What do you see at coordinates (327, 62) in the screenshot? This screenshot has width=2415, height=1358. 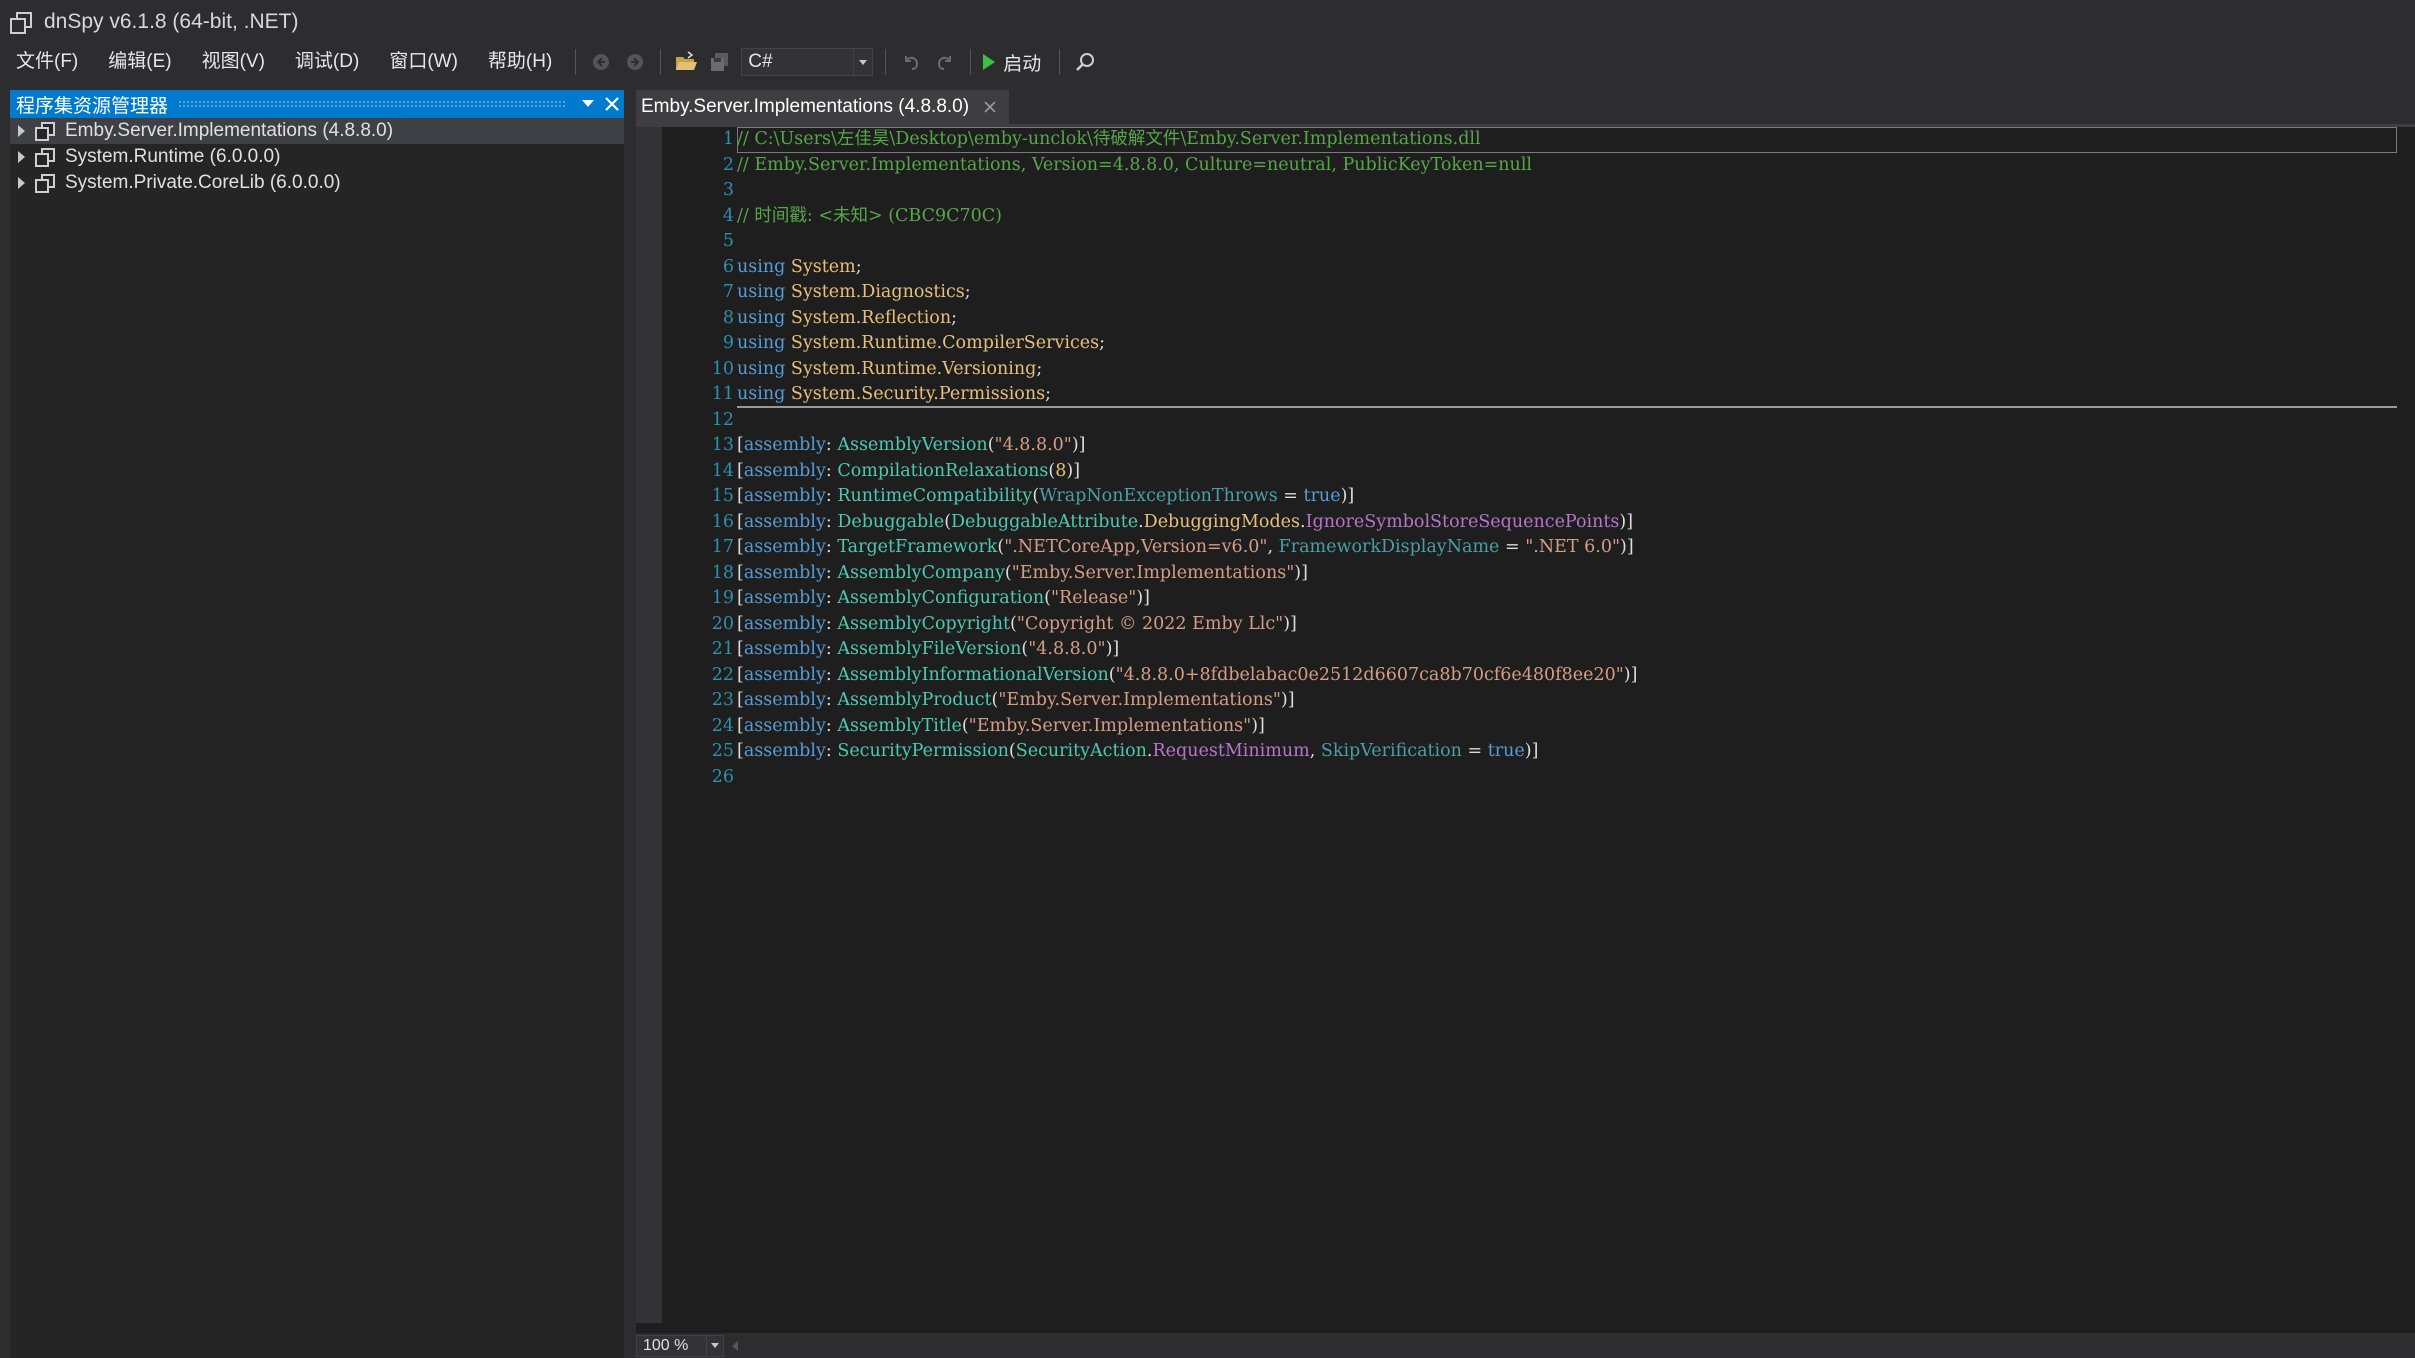 I see `menu-debug: 调试(D)` at bounding box center [327, 62].